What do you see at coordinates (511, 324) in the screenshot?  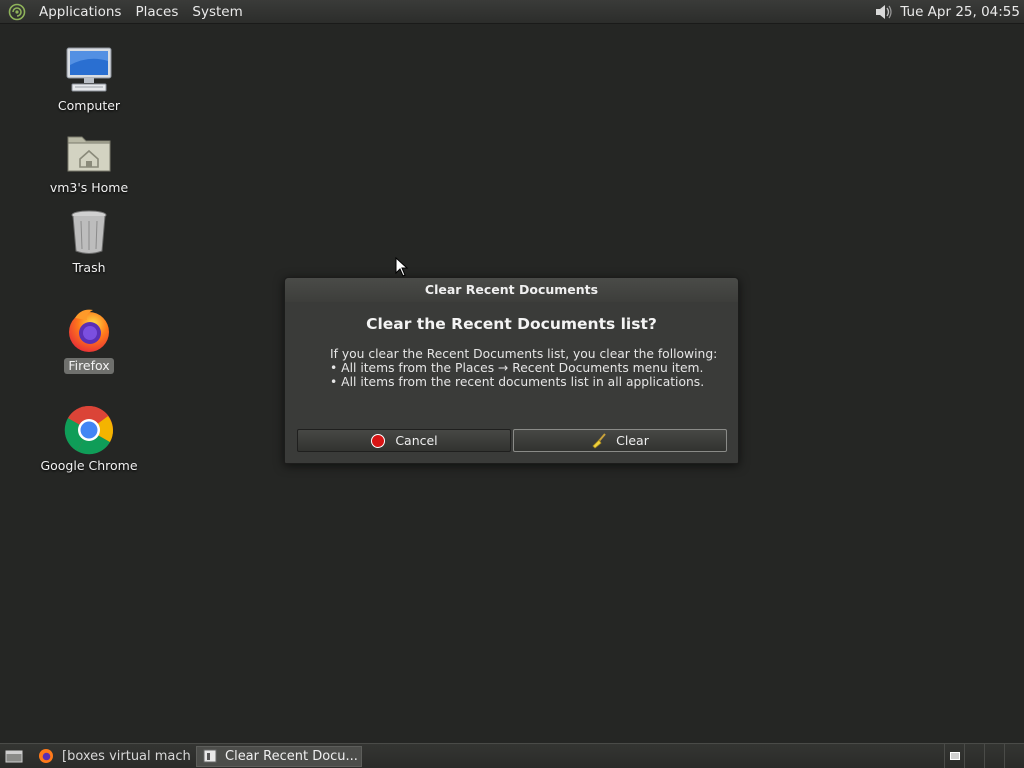 I see `dialog-heading: Clear the Recent Documents list?` at bounding box center [511, 324].